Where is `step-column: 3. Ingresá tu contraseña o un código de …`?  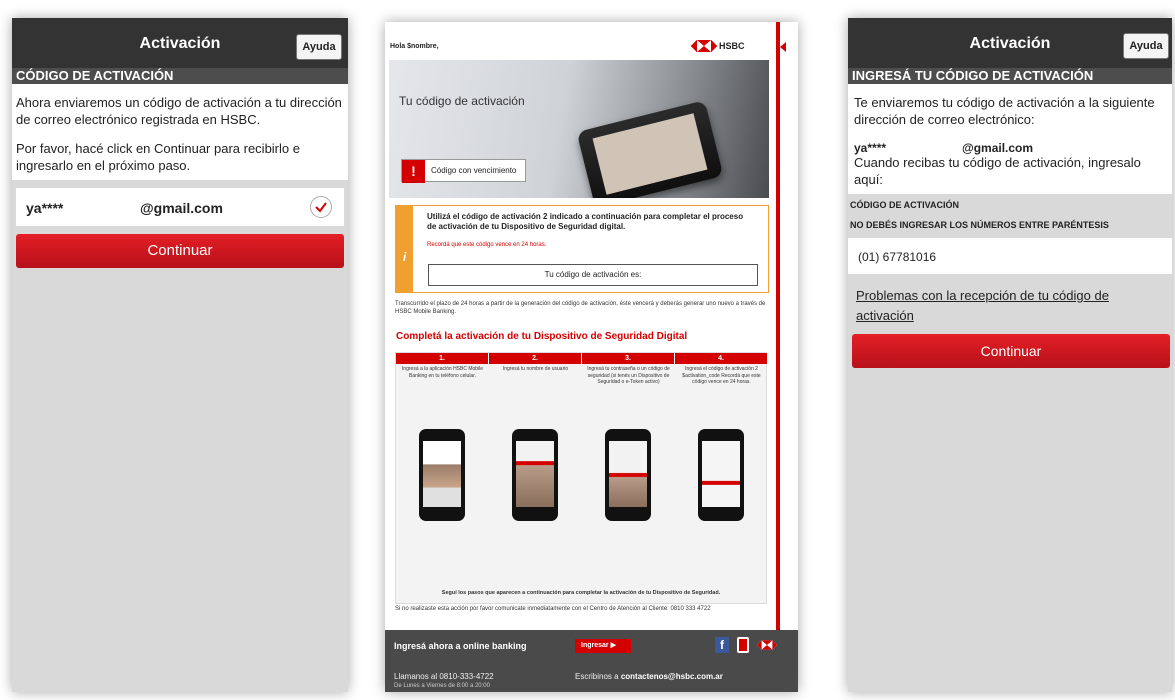
step-column: 3. Ingresá tu contraseña o un código de … is located at coordinates (628, 479).